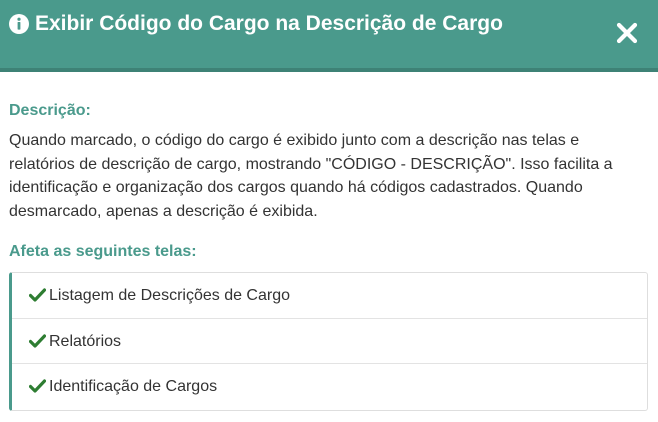 The image size is (658, 422). What do you see at coordinates (85, 341) in the screenshot?
I see `list-item-label: Relatórios` at bounding box center [85, 341].